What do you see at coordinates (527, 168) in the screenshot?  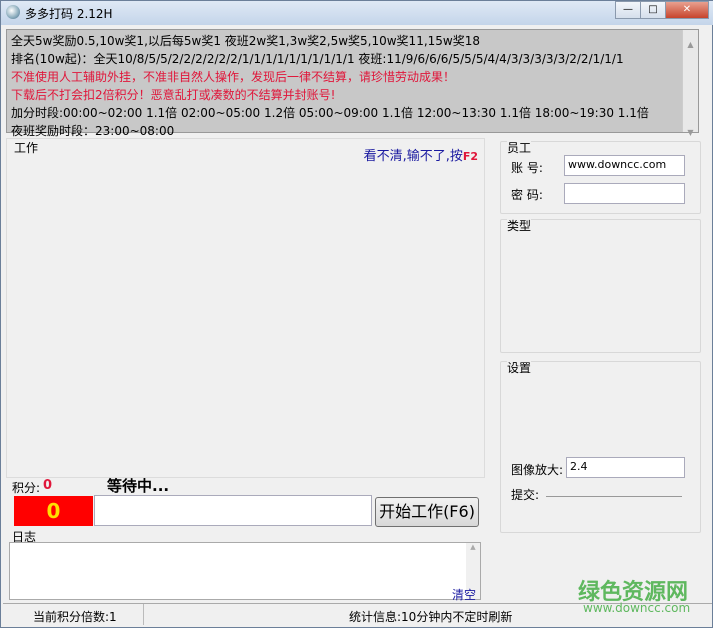 I see `account-label: 账 号:` at bounding box center [527, 168].